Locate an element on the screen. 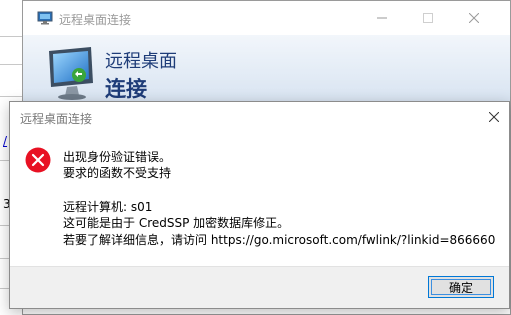  banner-title-line1: 远程桌面 is located at coordinates (141, 61).